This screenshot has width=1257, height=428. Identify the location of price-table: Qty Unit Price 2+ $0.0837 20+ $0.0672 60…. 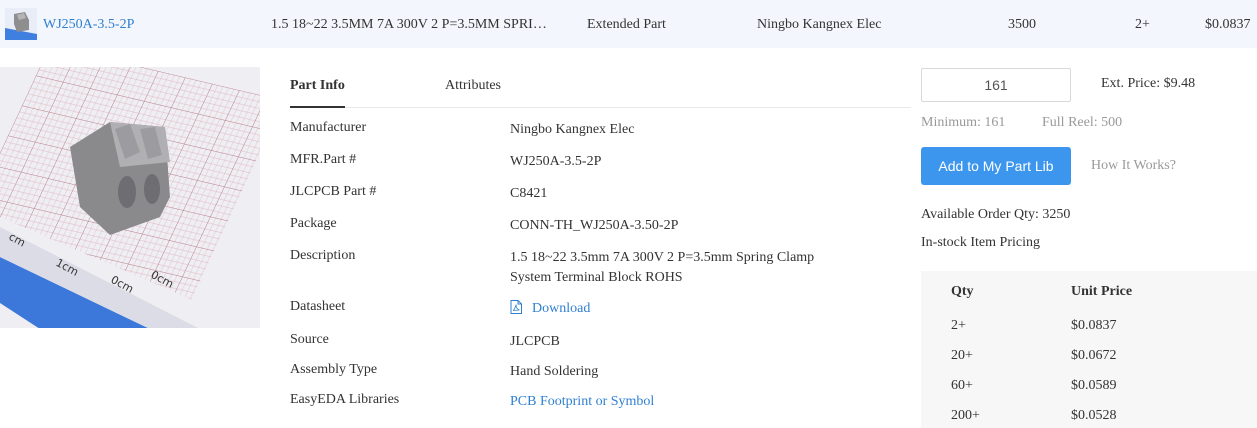
(1089, 349).